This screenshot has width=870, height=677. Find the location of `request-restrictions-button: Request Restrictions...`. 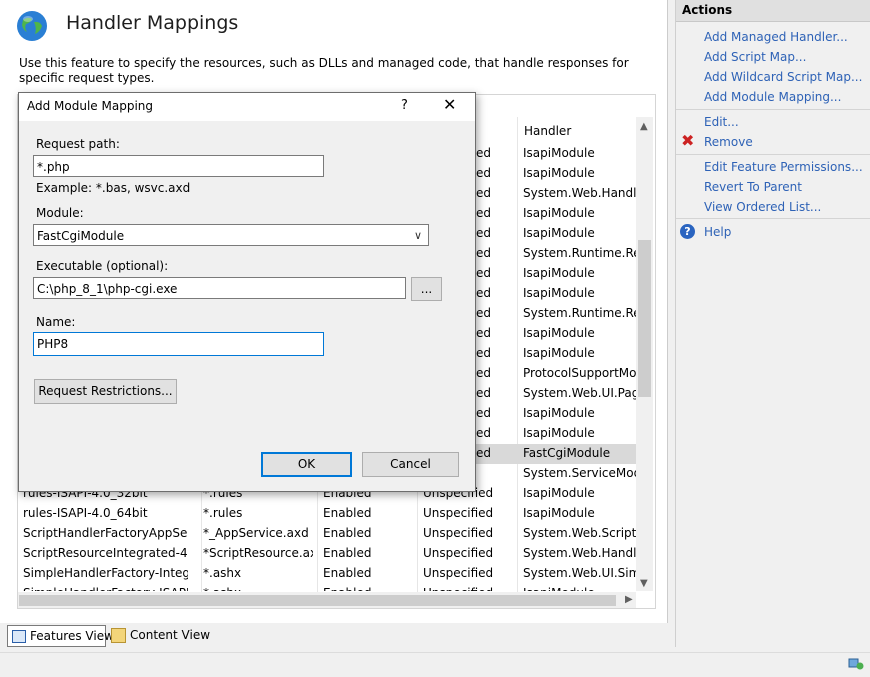

request-restrictions-button: Request Restrictions... is located at coordinates (105, 391).